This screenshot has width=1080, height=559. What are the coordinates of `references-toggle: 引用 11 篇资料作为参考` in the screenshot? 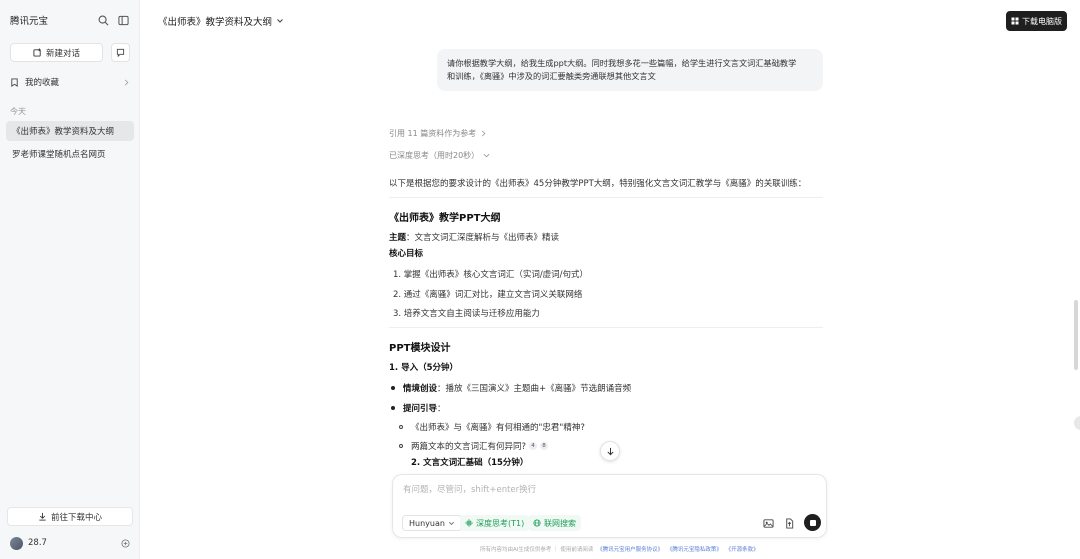 It's located at (438, 133).